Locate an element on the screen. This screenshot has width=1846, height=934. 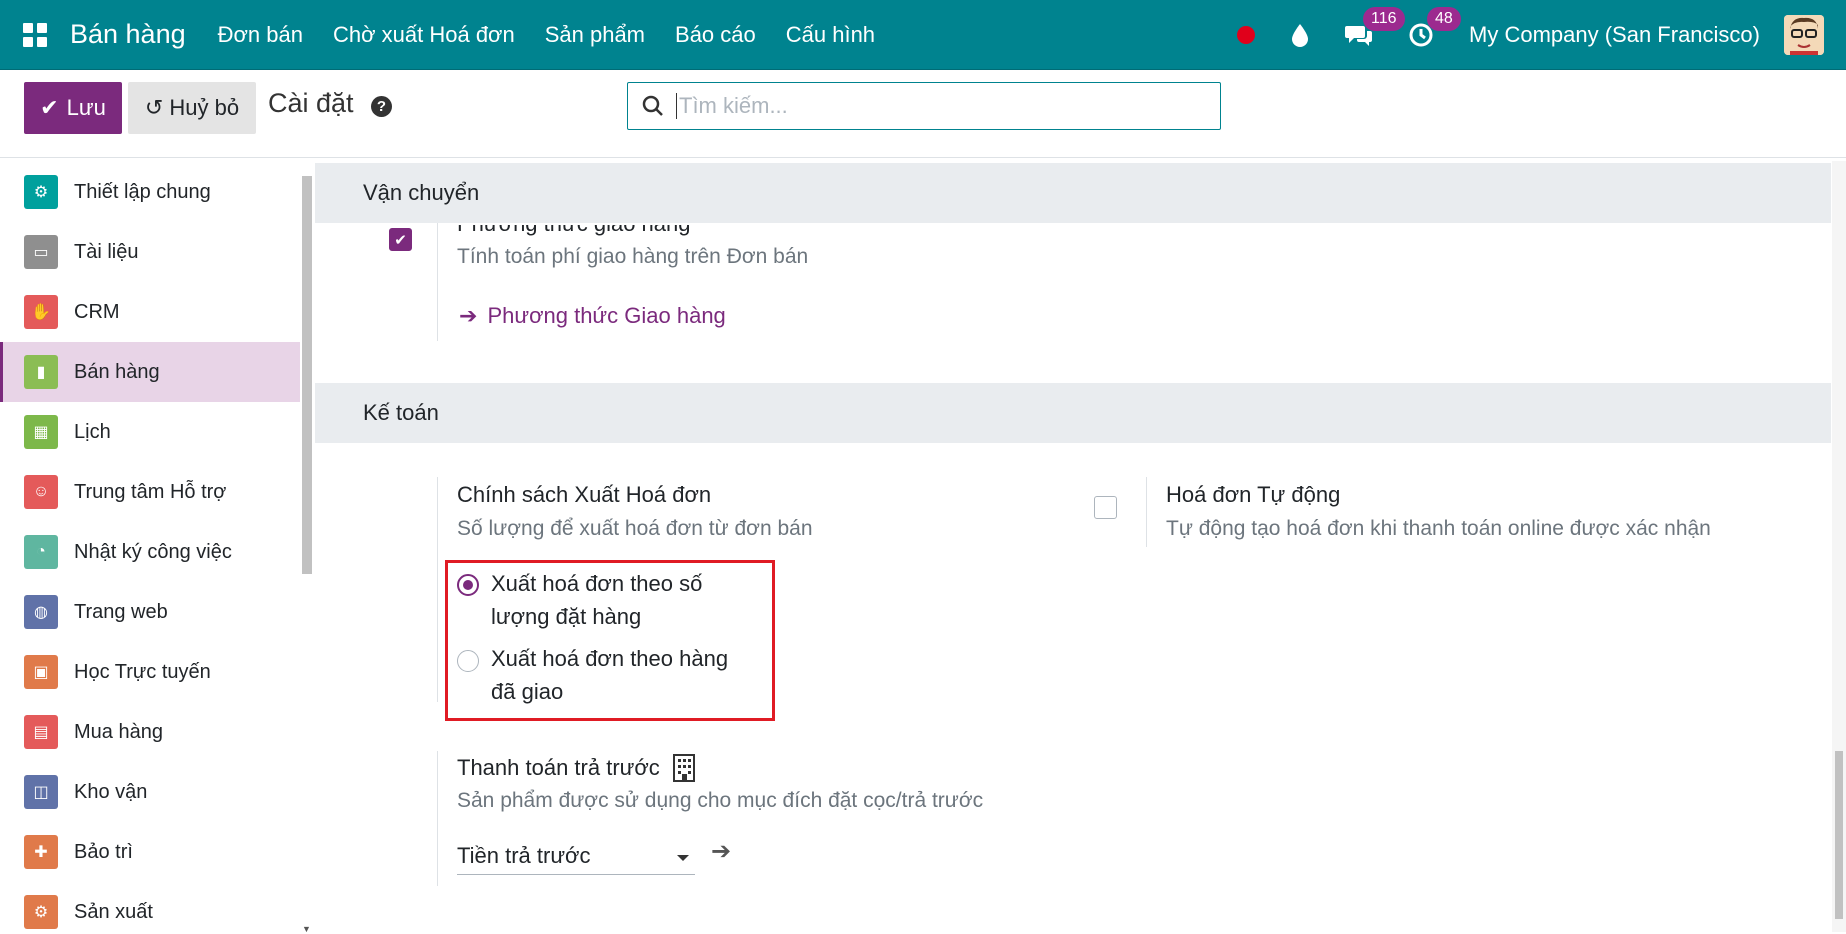
sales-chart-icon: ▮ is located at coordinates (41, 372).